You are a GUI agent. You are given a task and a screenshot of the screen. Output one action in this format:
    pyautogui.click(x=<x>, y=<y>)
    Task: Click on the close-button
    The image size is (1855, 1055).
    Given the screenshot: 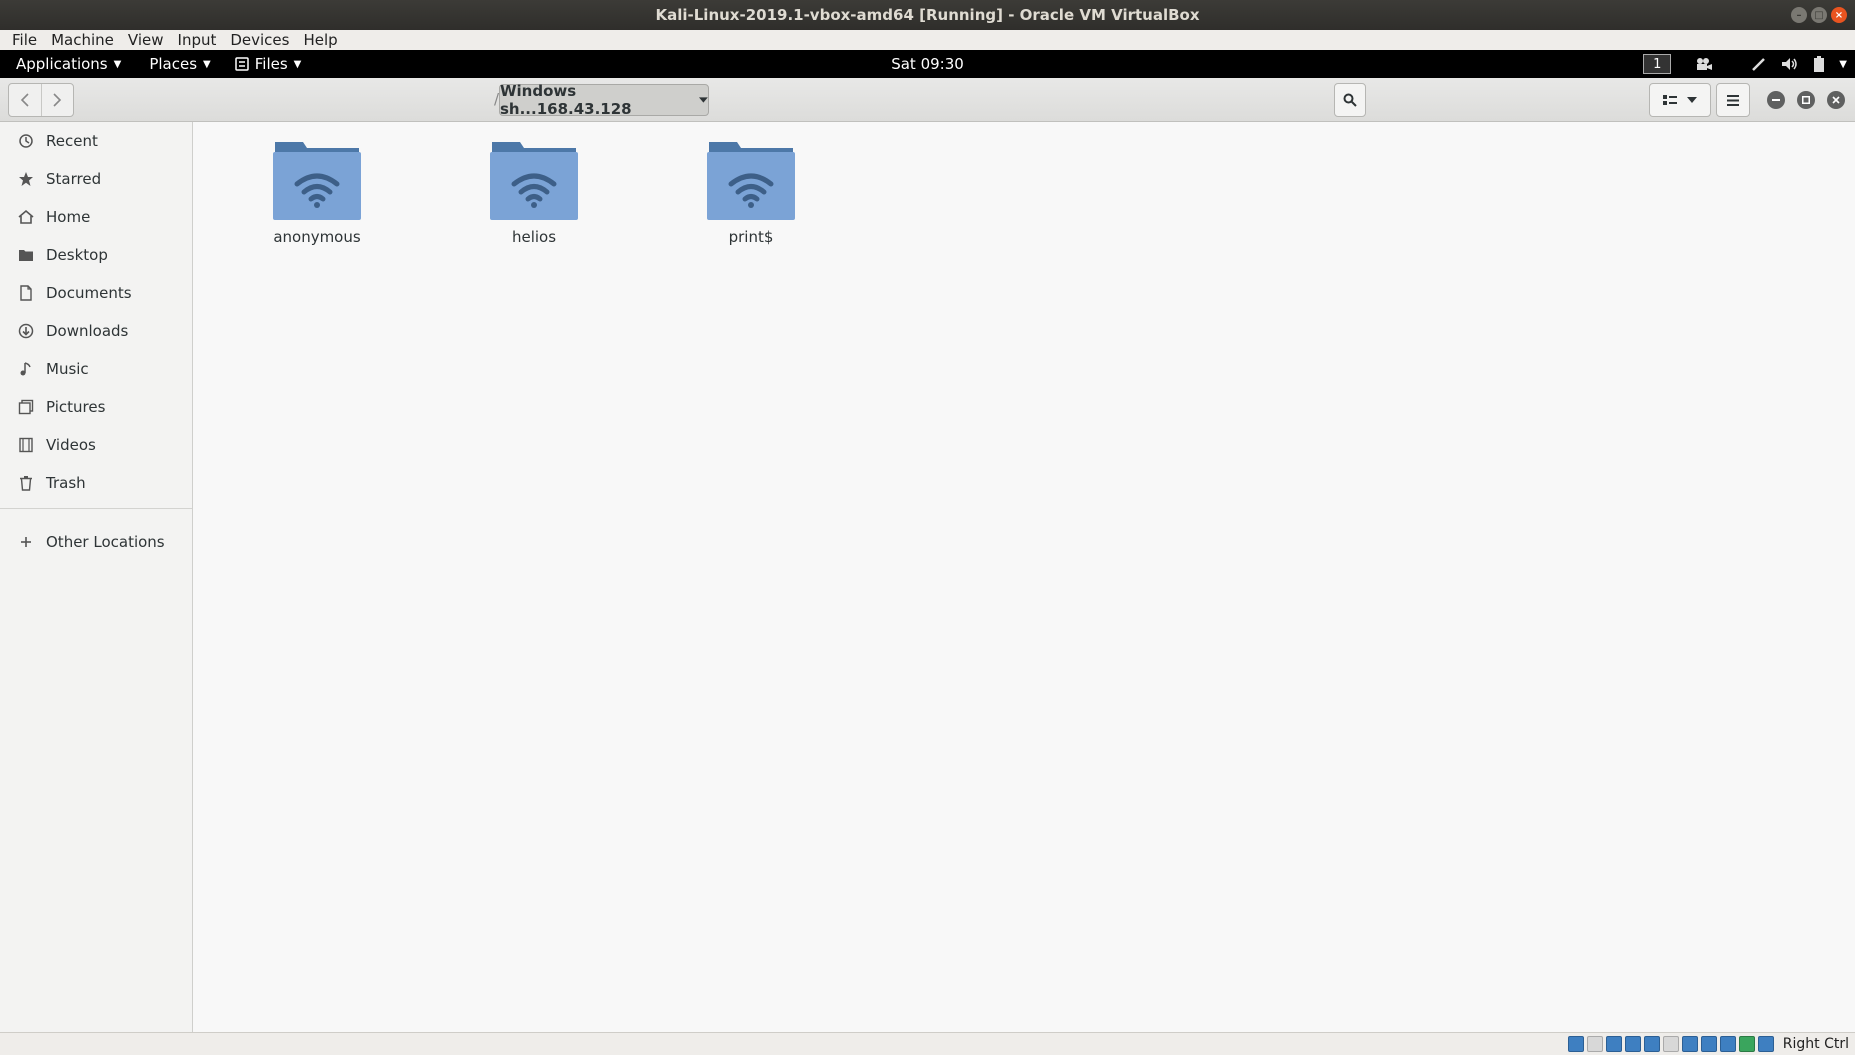 What is the action you would take?
    pyautogui.click(x=1836, y=100)
    